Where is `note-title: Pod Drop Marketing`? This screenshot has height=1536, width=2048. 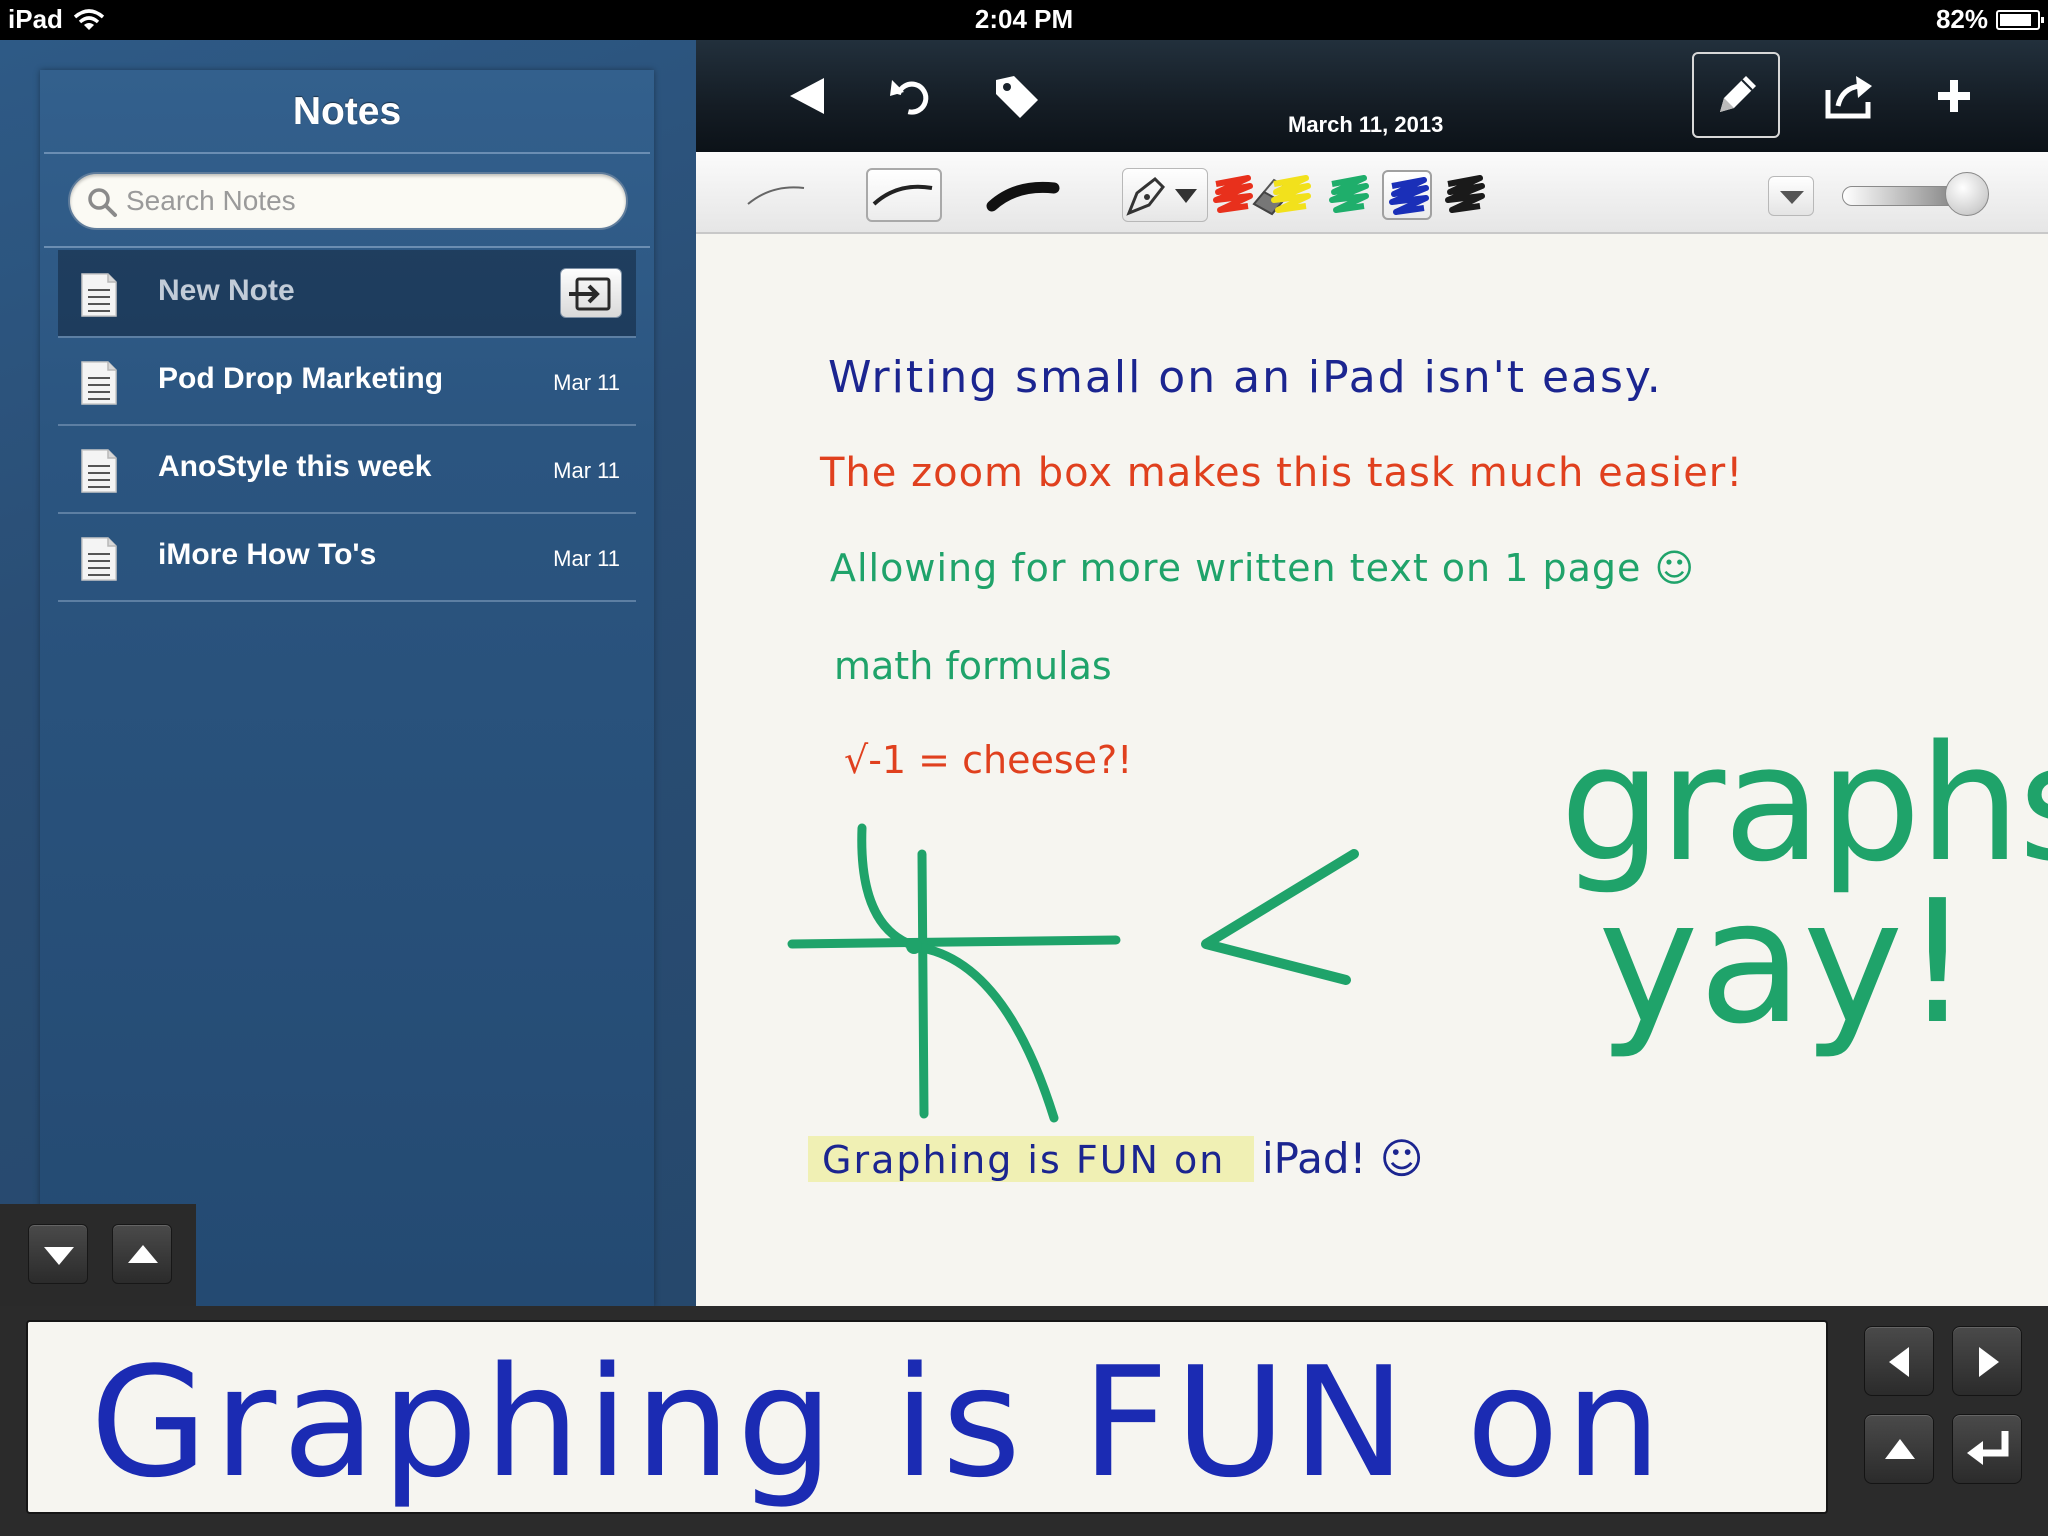
note-title: Pod Drop Marketing is located at coordinates (301, 378).